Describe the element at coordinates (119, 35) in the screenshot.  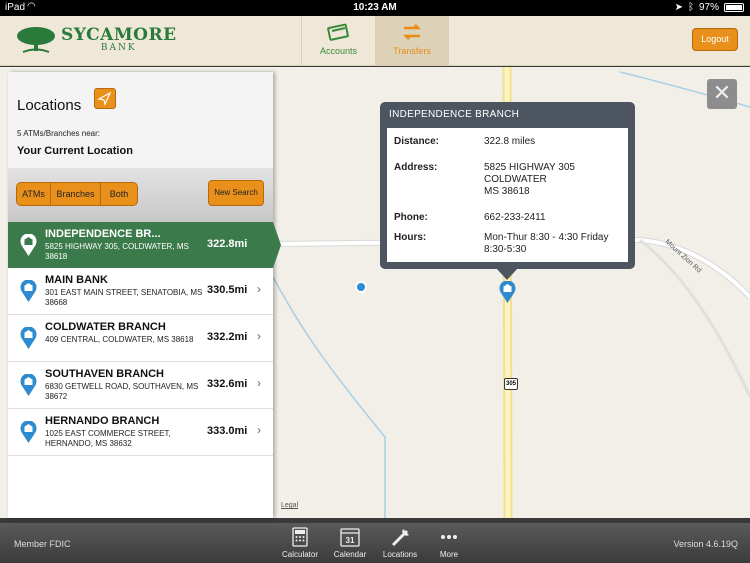
I see `logo-name: SYCAMORE` at that location.